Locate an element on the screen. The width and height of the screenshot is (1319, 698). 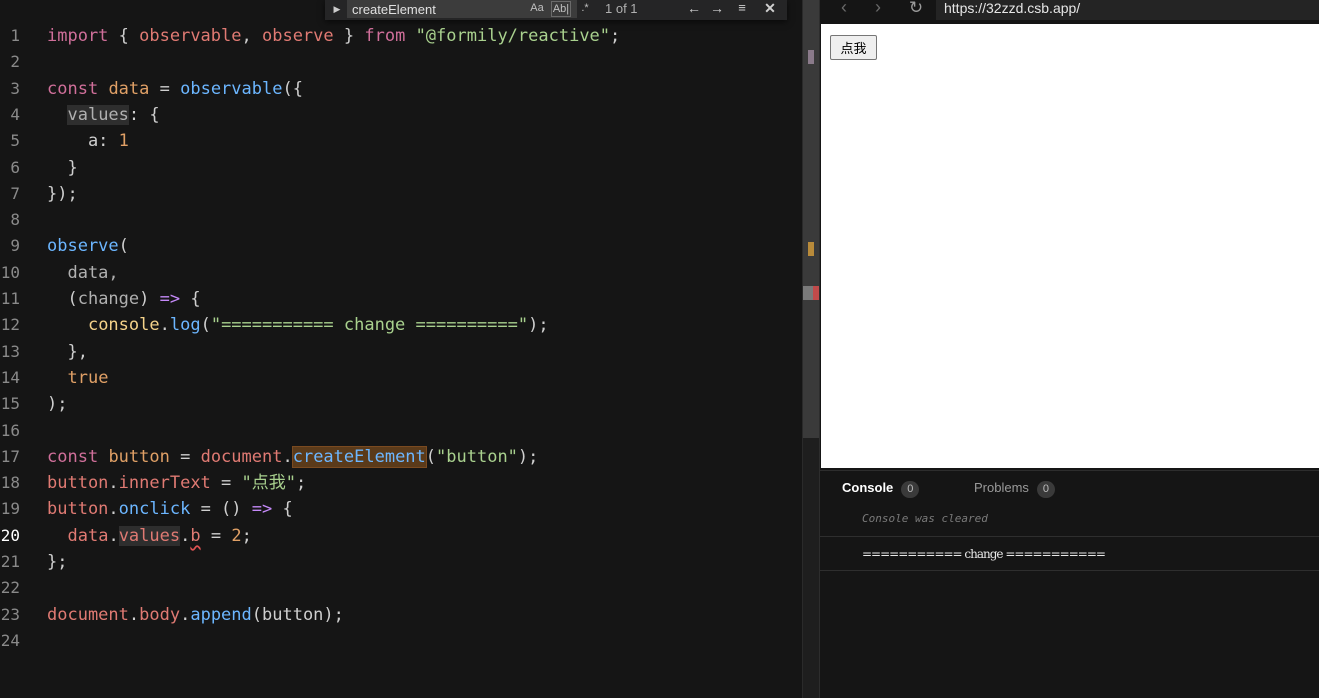
code-token: innerText is located at coordinates (164, 483).